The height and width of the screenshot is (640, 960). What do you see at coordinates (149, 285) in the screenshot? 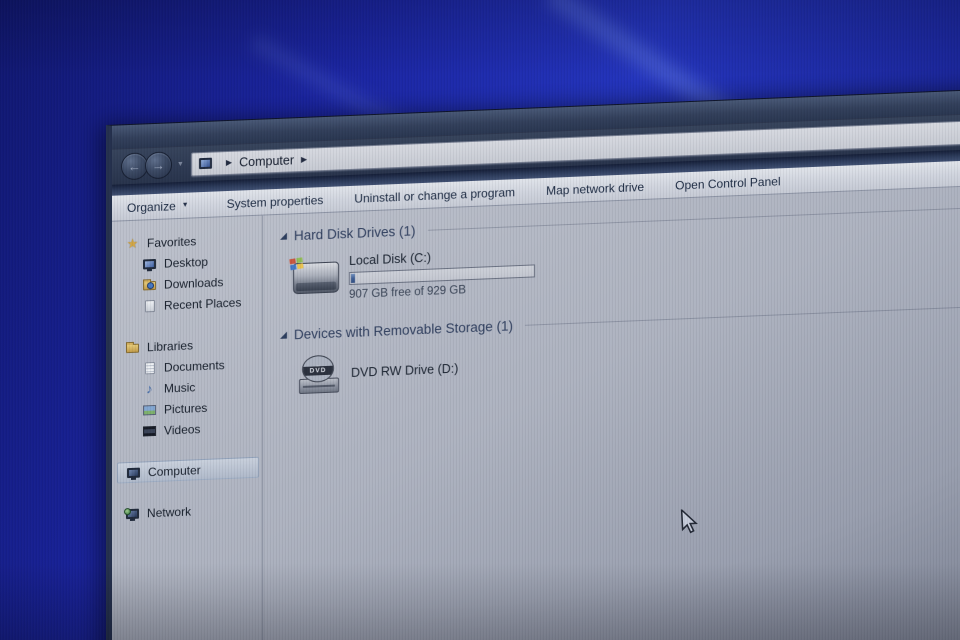
I see `downloads-folder-icon` at bounding box center [149, 285].